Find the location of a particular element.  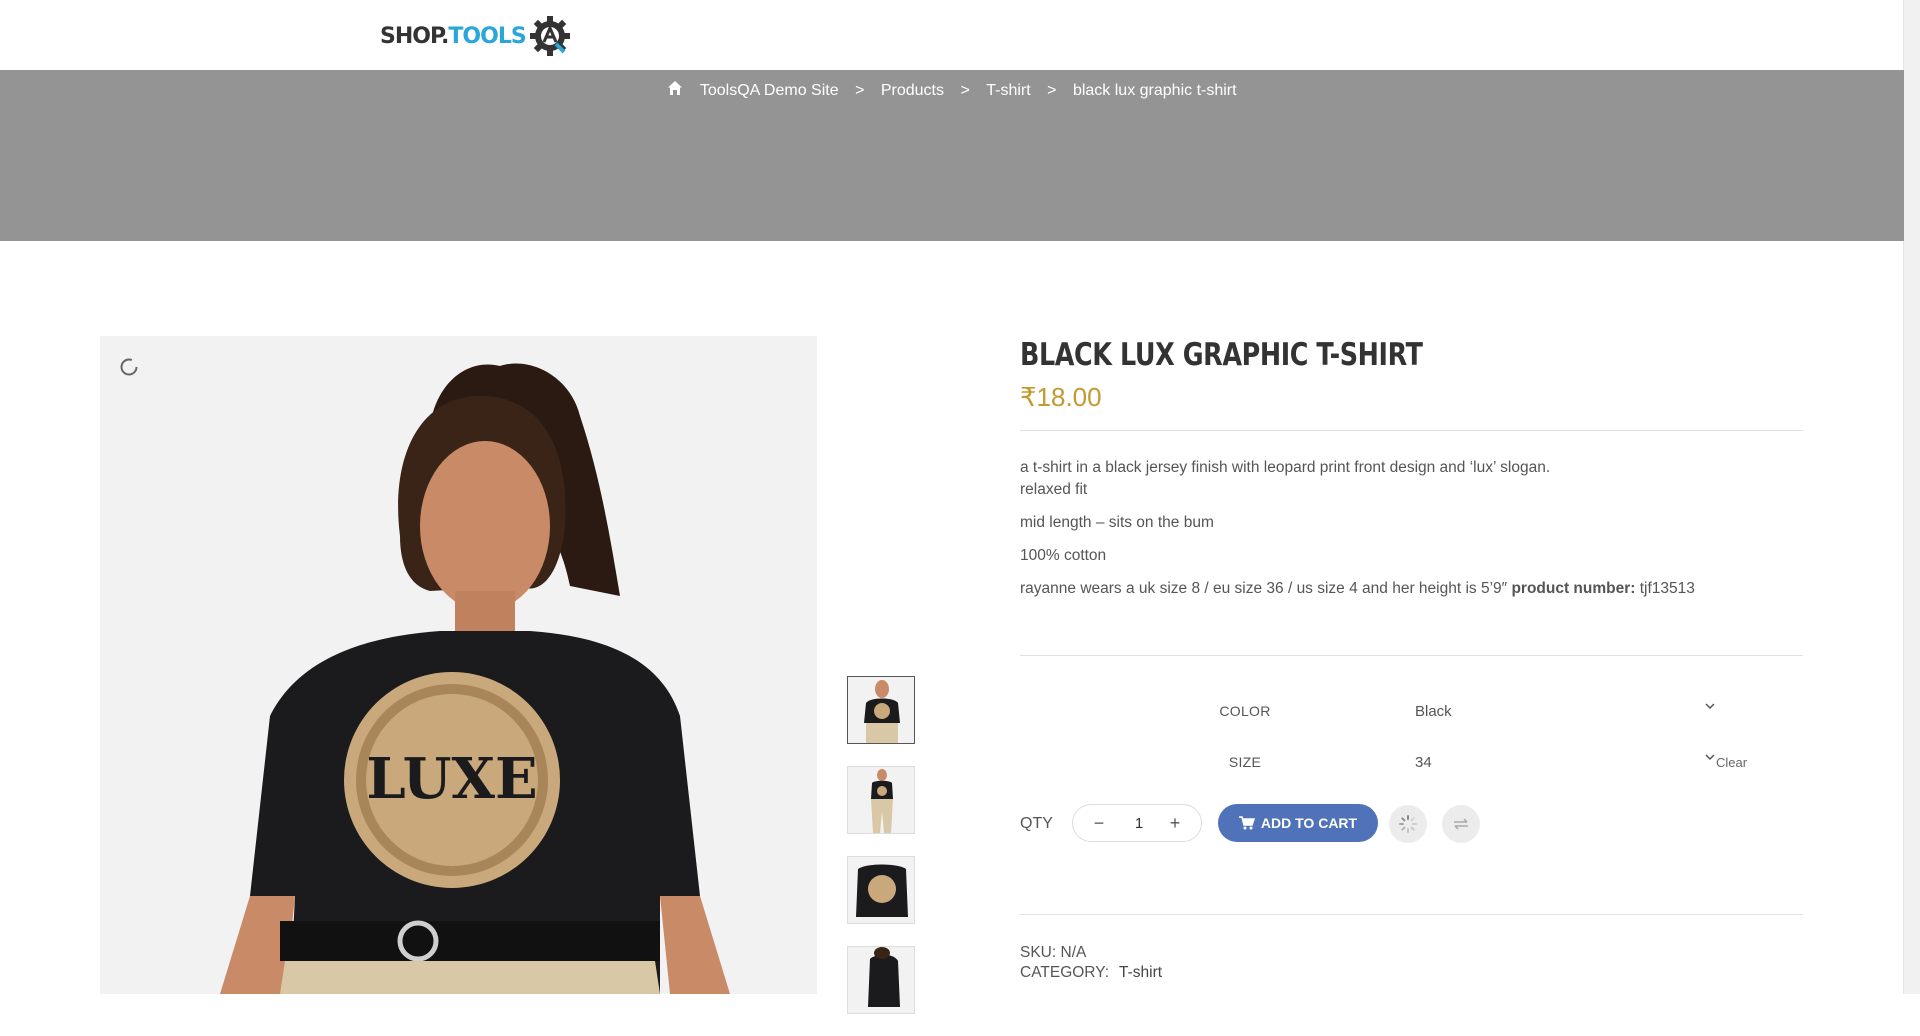

description-line: 100% cotton is located at coordinates (1063, 555).